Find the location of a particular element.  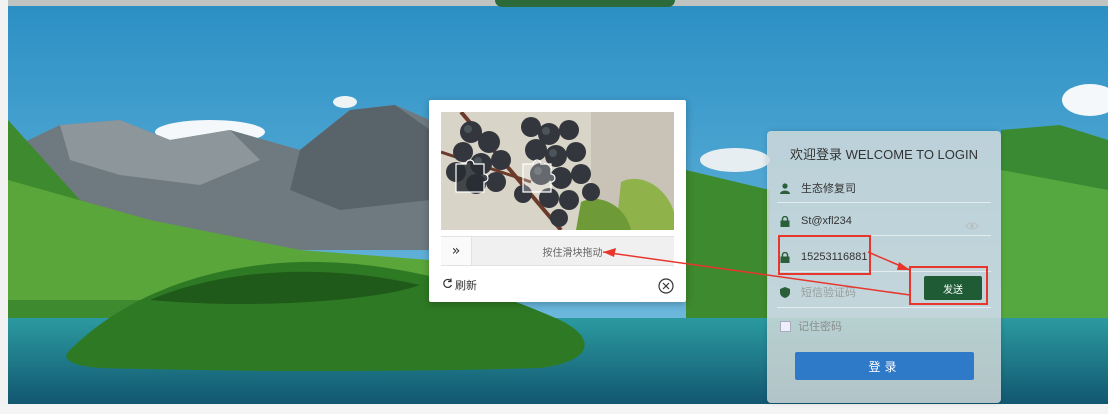

eye-icon is located at coordinates (972, 226).